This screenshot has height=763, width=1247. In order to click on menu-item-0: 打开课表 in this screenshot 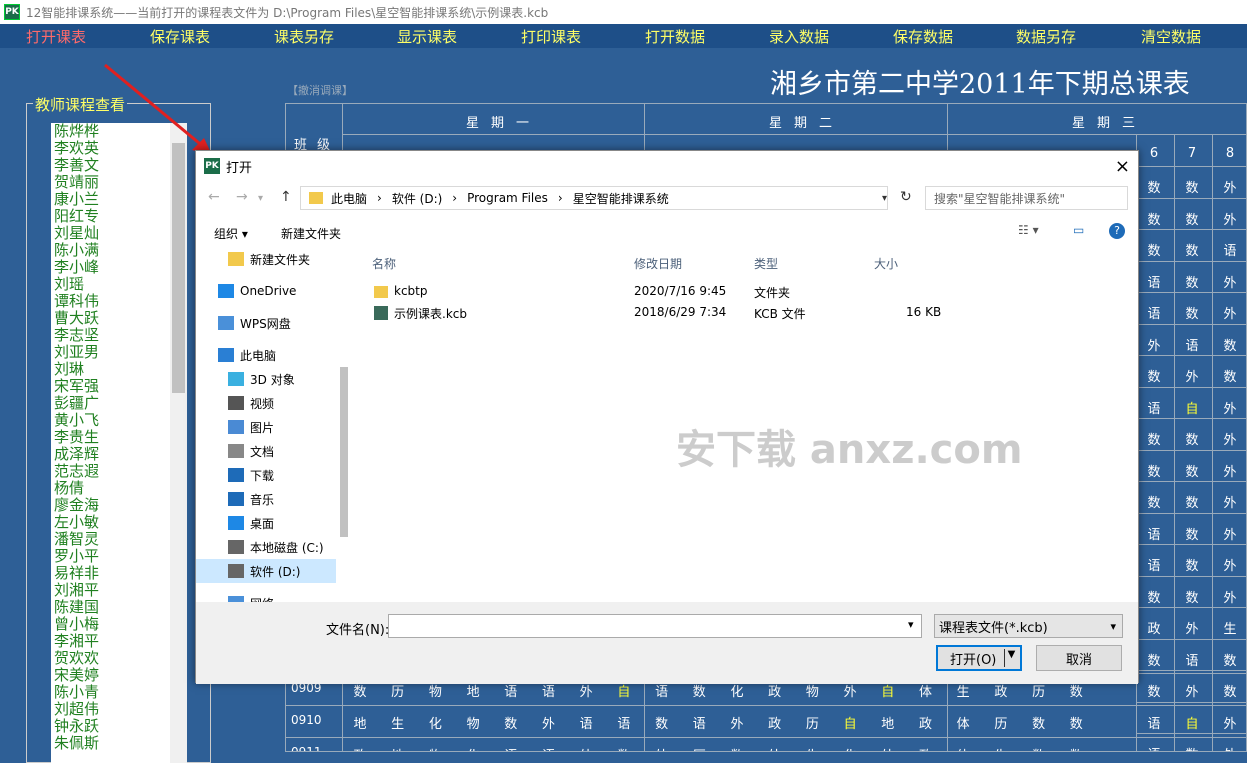, I will do `click(56, 36)`.